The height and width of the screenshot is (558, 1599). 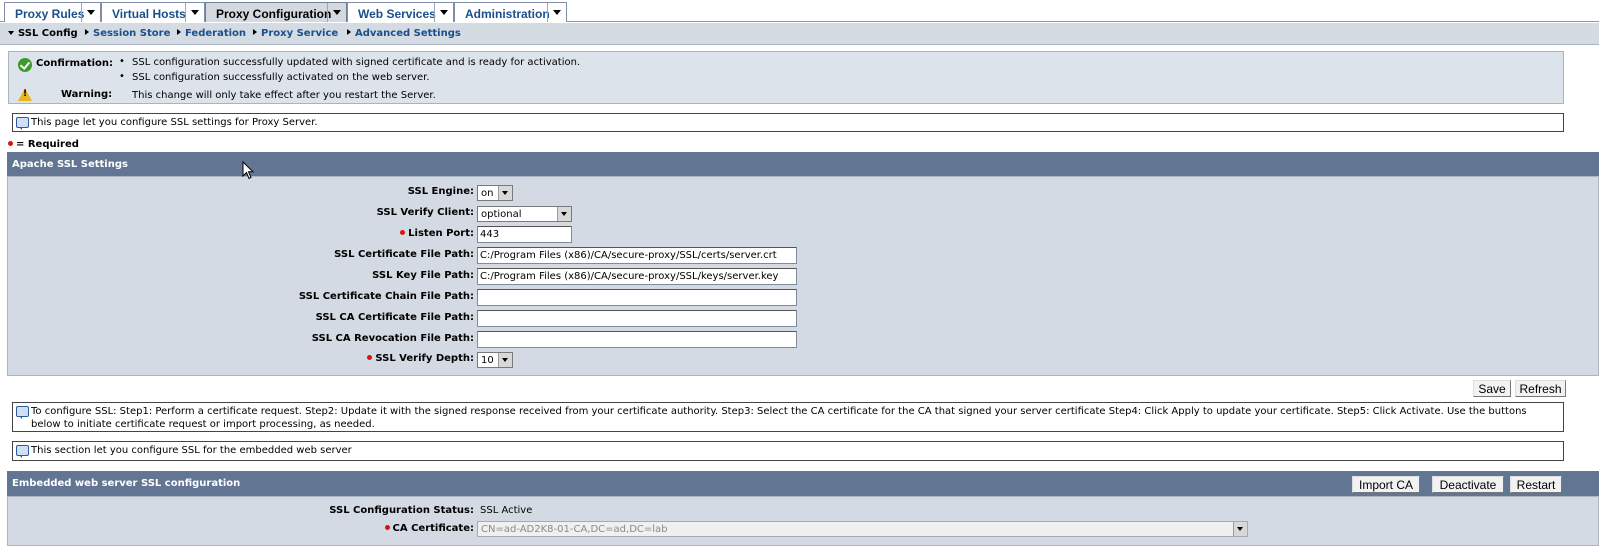 I want to click on subnav-label: Advanced Settings, so click(x=408, y=33).